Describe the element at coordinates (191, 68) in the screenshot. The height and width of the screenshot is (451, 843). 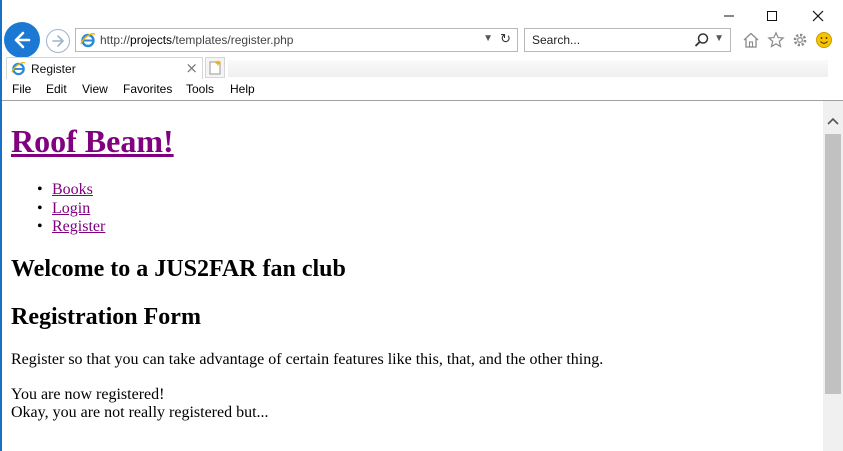
I see `tab-close-icon: ×` at that location.